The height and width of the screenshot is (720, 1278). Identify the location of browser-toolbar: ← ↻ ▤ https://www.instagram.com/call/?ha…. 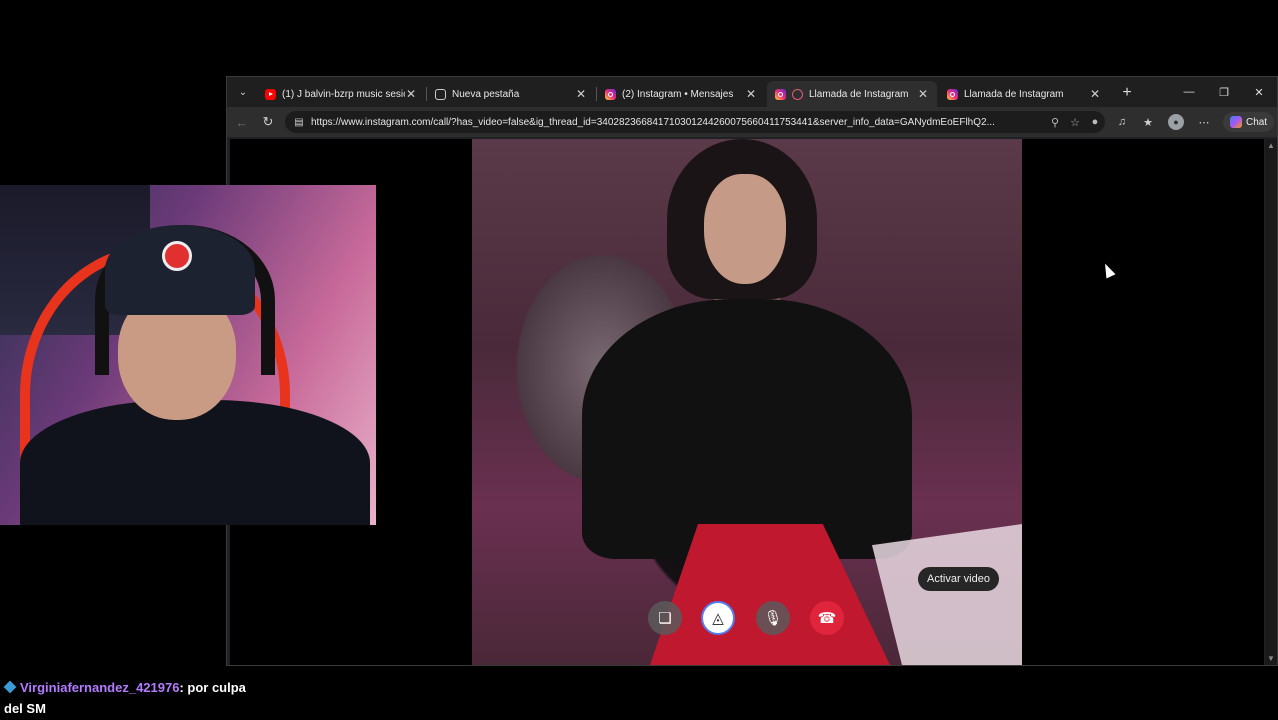
(752, 122).